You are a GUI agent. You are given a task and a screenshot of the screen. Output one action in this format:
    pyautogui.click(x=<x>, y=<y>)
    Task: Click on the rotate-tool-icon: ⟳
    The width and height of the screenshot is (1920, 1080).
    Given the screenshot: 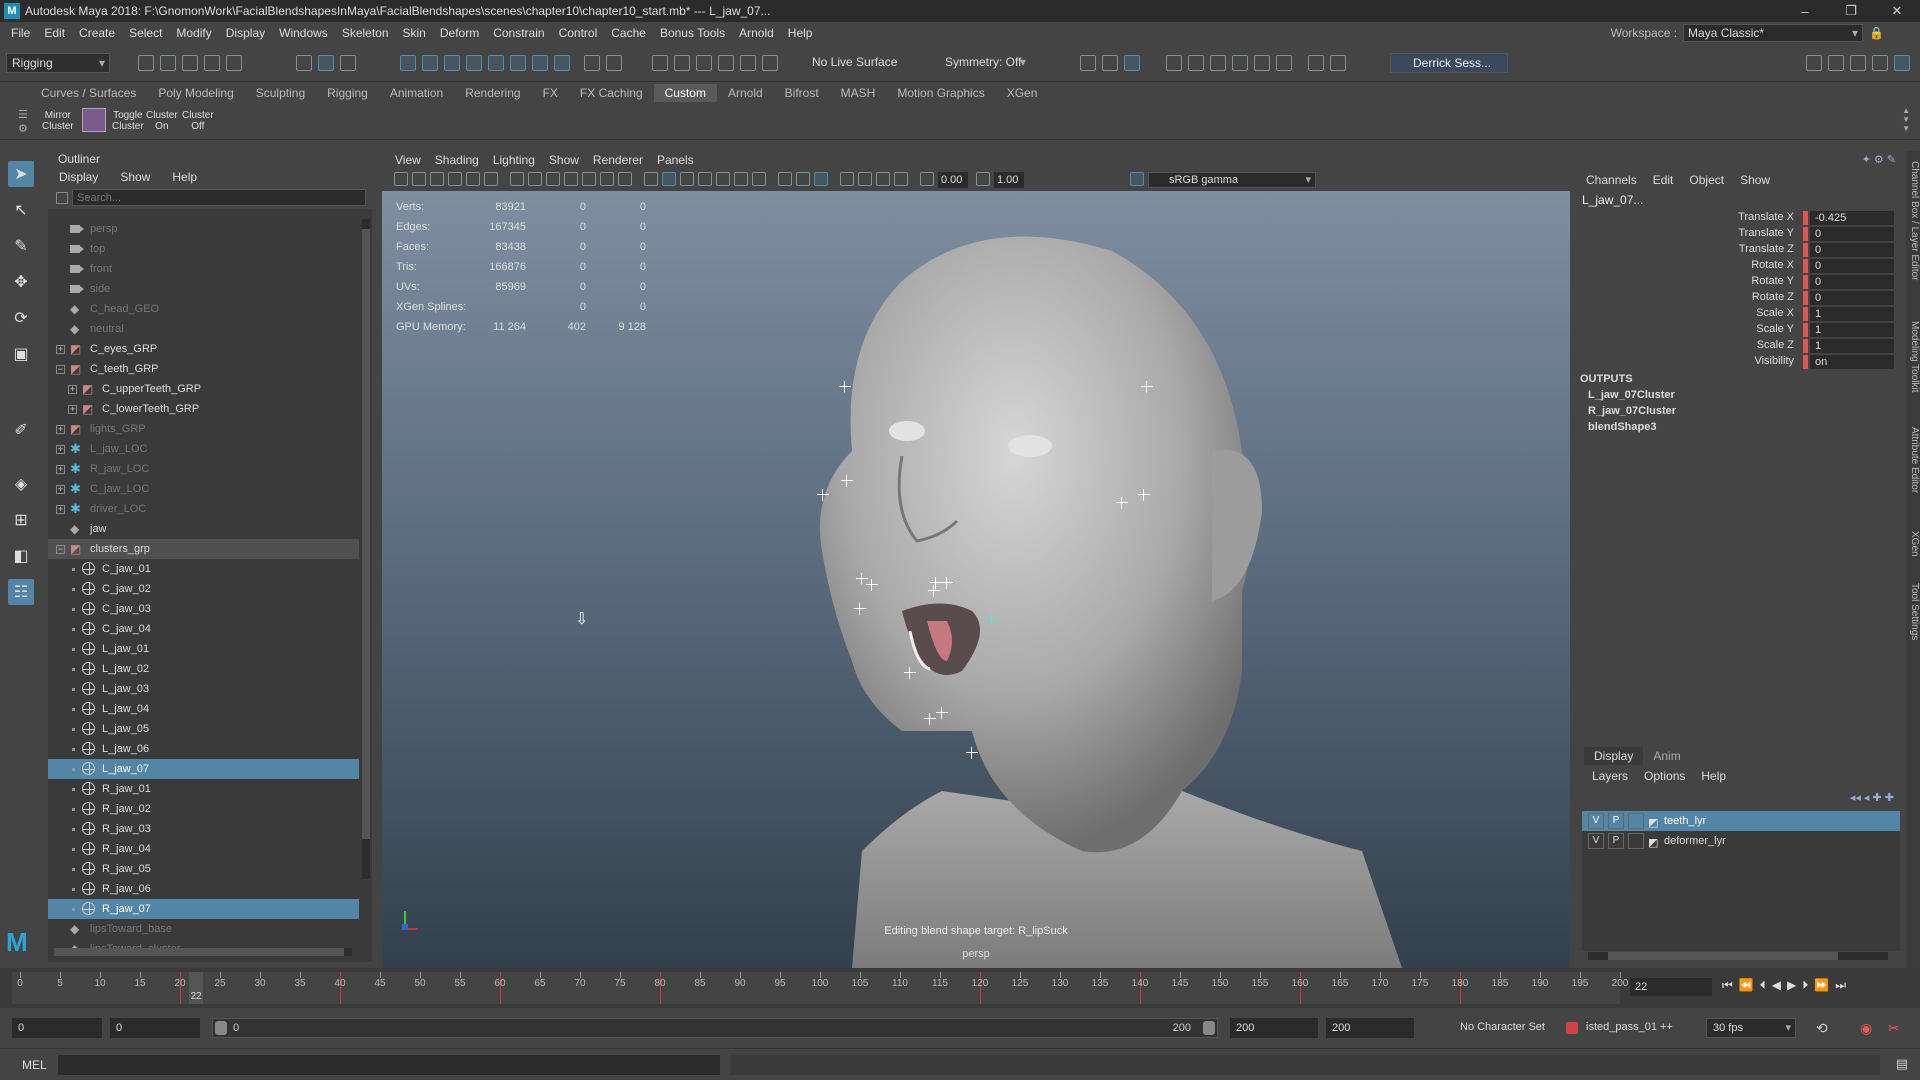 What is the action you would take?
    pyautogui.click(x=21, y=318)
    